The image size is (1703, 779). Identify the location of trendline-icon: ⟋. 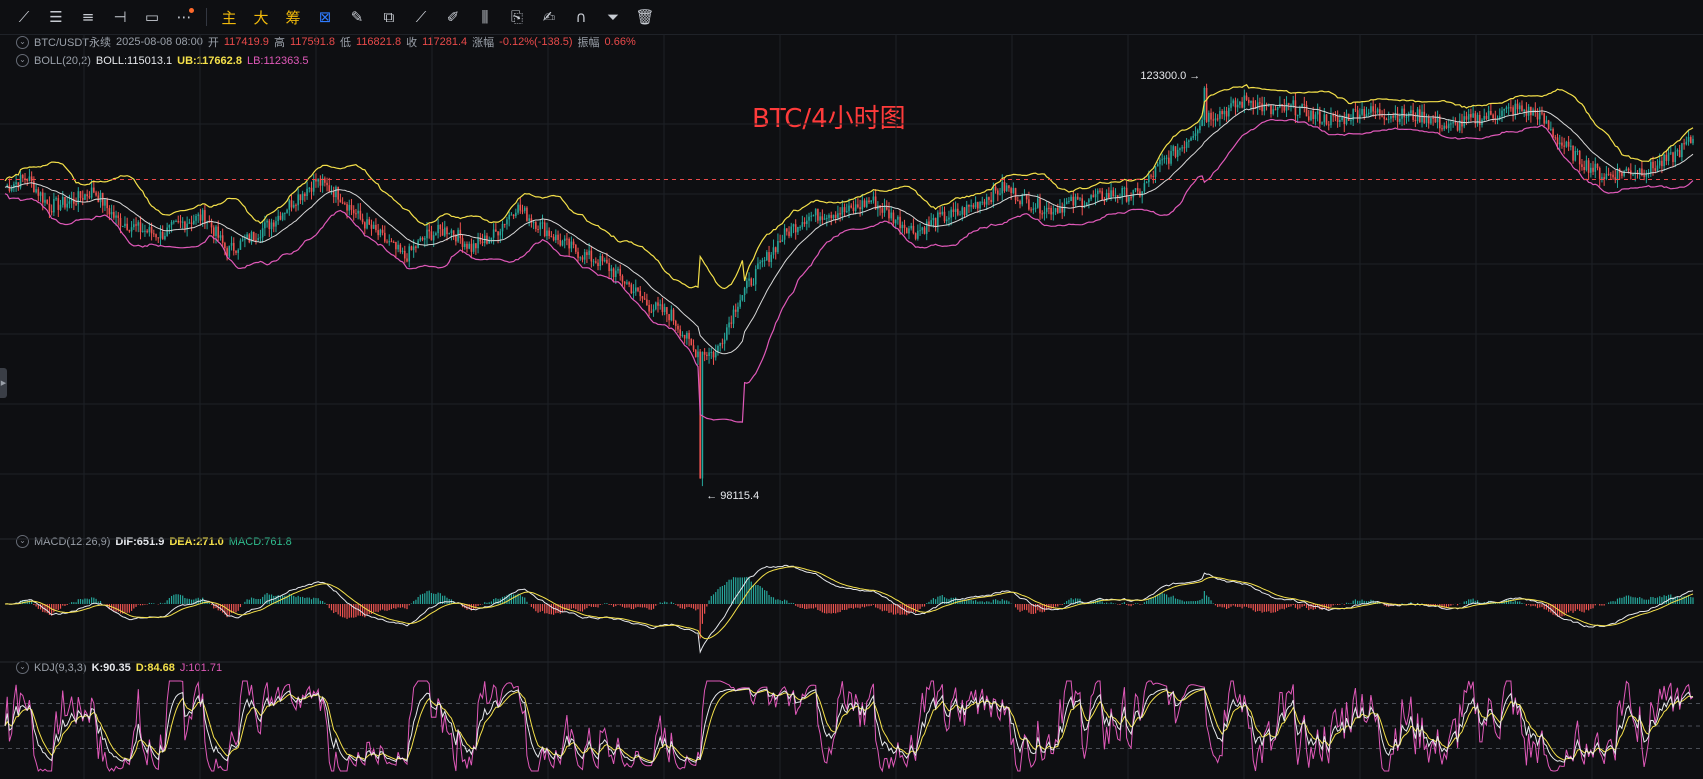
(24, 17).